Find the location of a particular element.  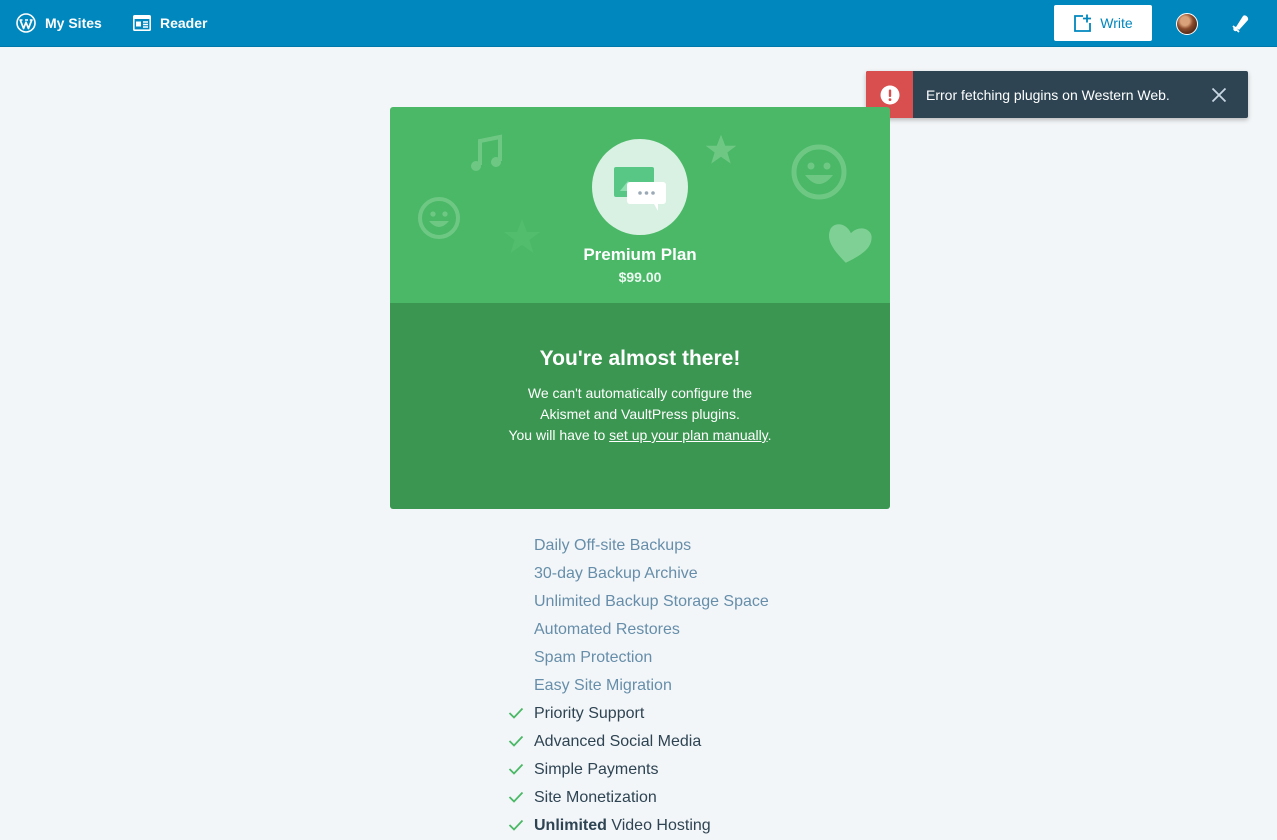

message-line-3-prefix: You will have to is located at coordinates (559, 435).